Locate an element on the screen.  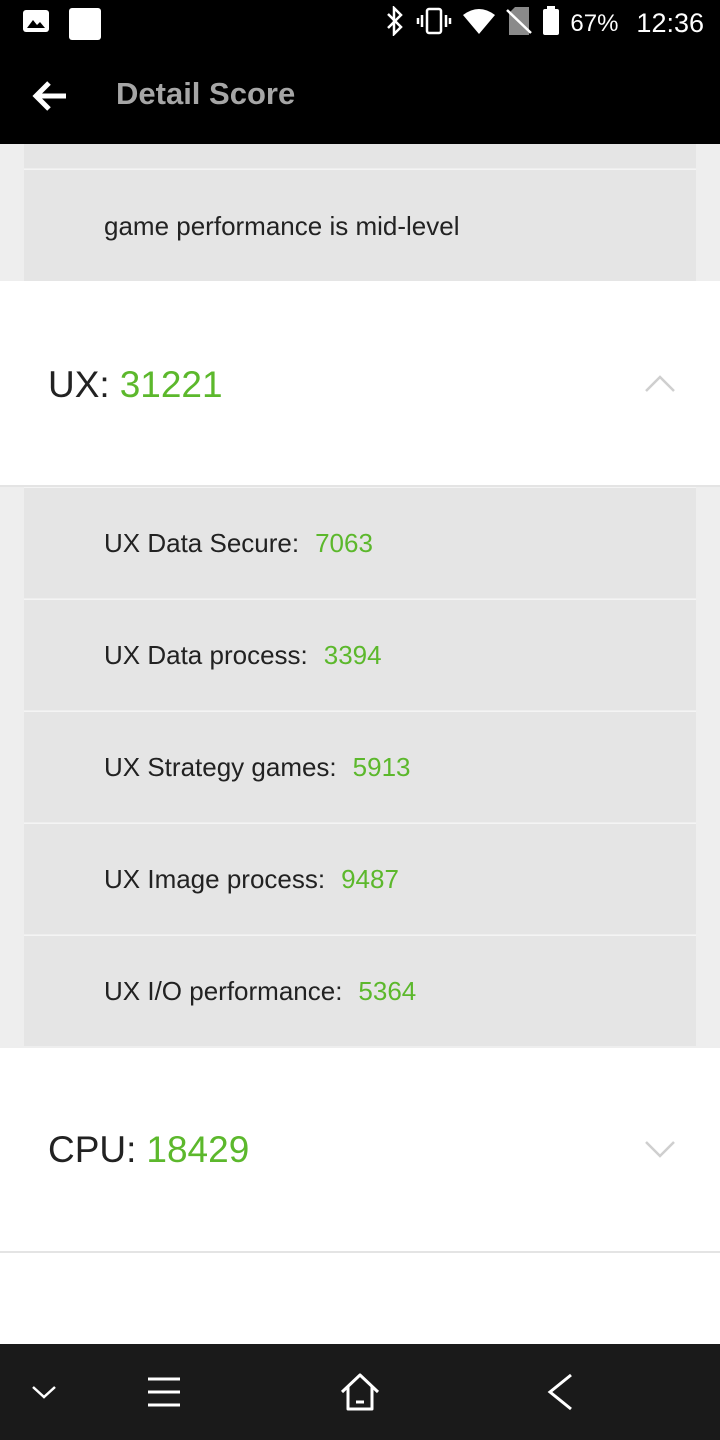
ux-score: 31221 is located at coordinates (171, 384).